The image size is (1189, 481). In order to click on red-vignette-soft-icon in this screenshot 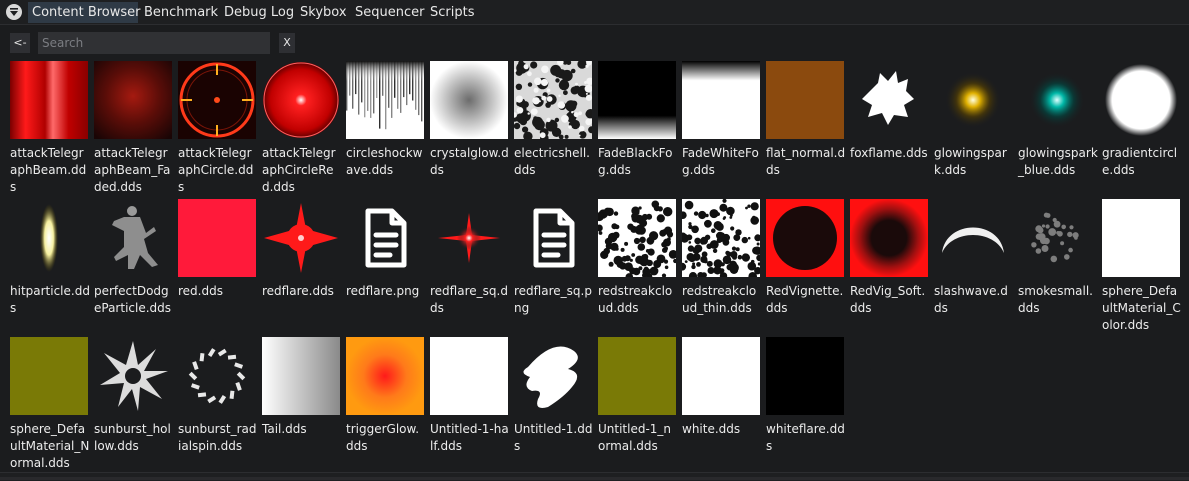, I will do `click(889, 238)`.